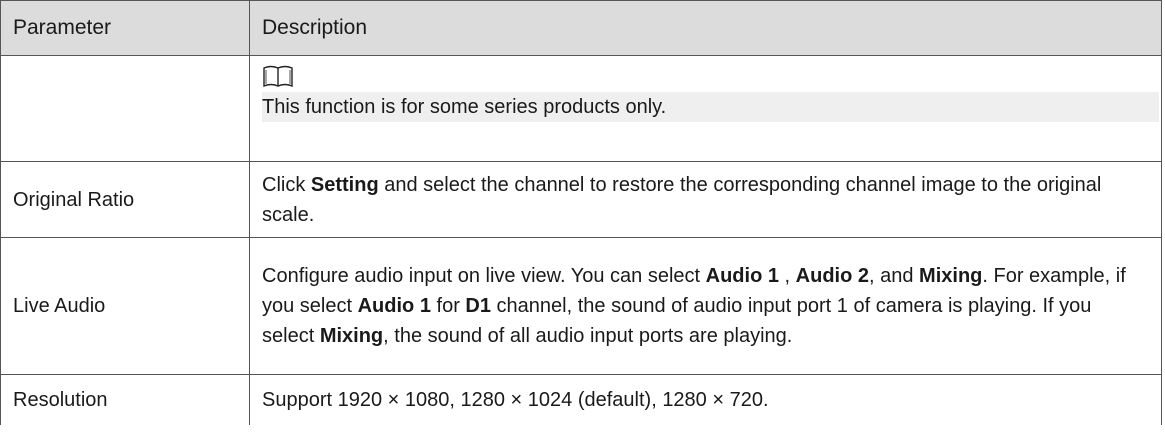  What do you see at coordinates (278, 77) in the screenshot?
I see `book-note-icon` at bounding box center [278, 77].